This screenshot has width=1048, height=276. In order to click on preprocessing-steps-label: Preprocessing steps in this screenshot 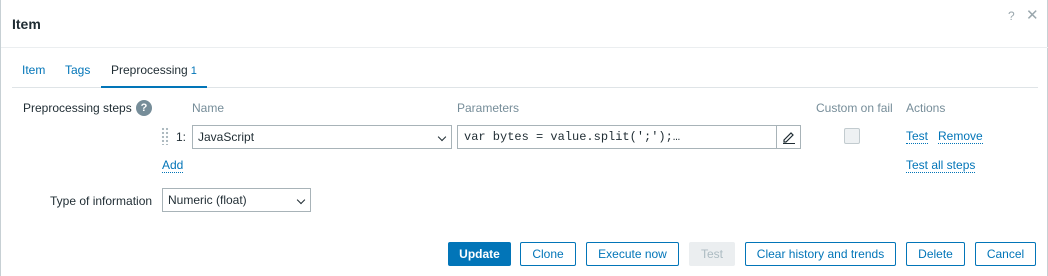, I will do `click(77, 108)`.